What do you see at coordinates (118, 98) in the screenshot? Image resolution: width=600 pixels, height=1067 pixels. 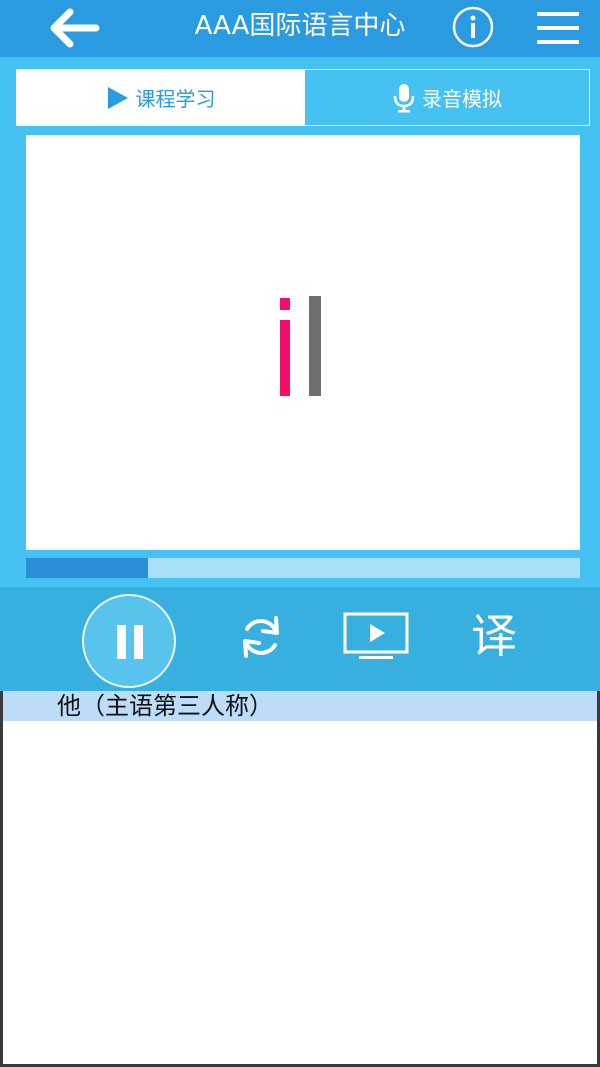 I see `play-triangle-icon` at bounding box center [118, 98].